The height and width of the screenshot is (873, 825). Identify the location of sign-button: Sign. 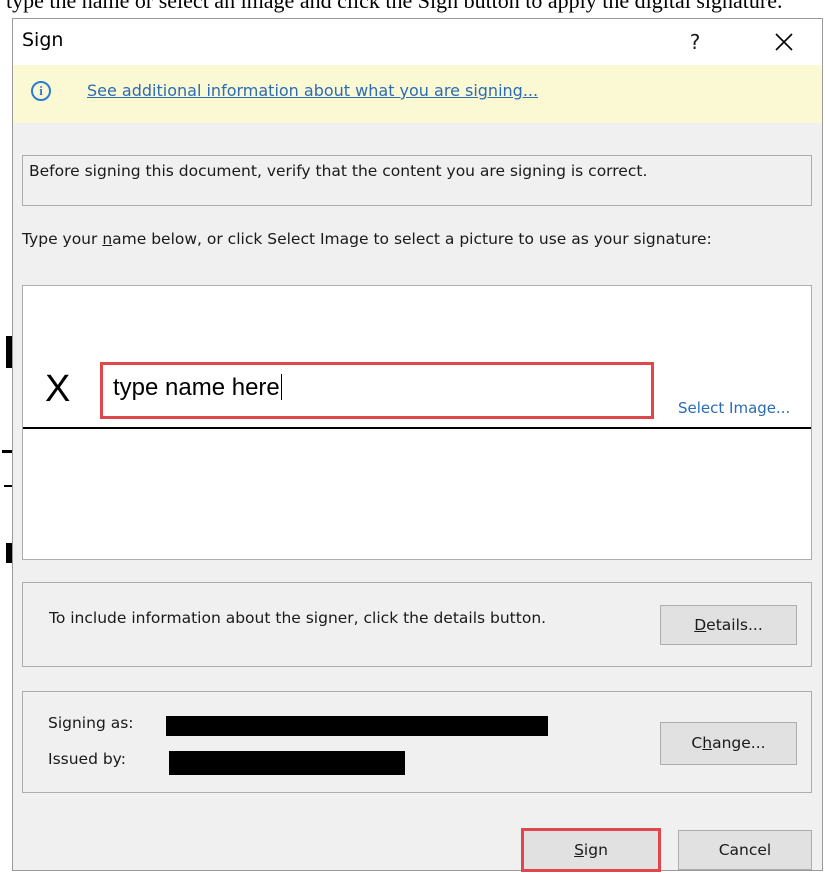
(591, 850).